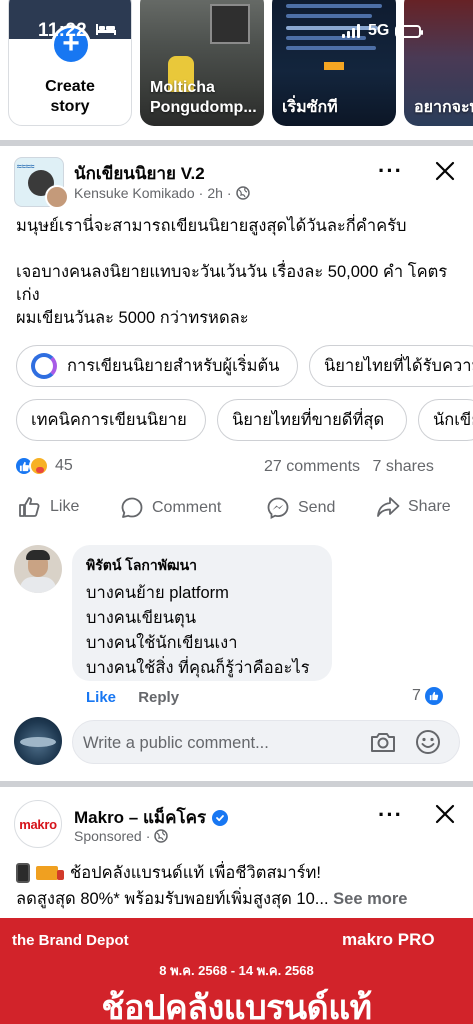  I want to click on emoji-icon, so click(428, 742).